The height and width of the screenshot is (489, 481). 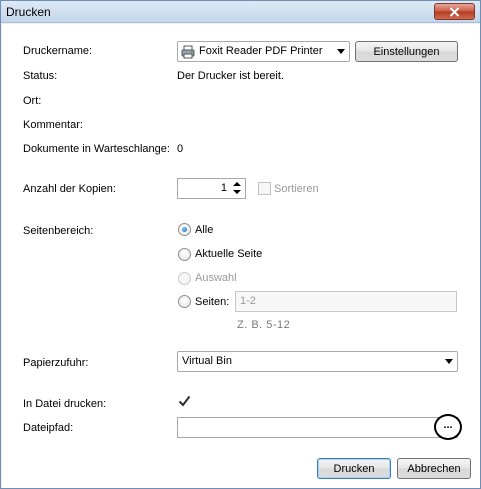 I want to click on status-label: Status:, so click(x=40, y=76).